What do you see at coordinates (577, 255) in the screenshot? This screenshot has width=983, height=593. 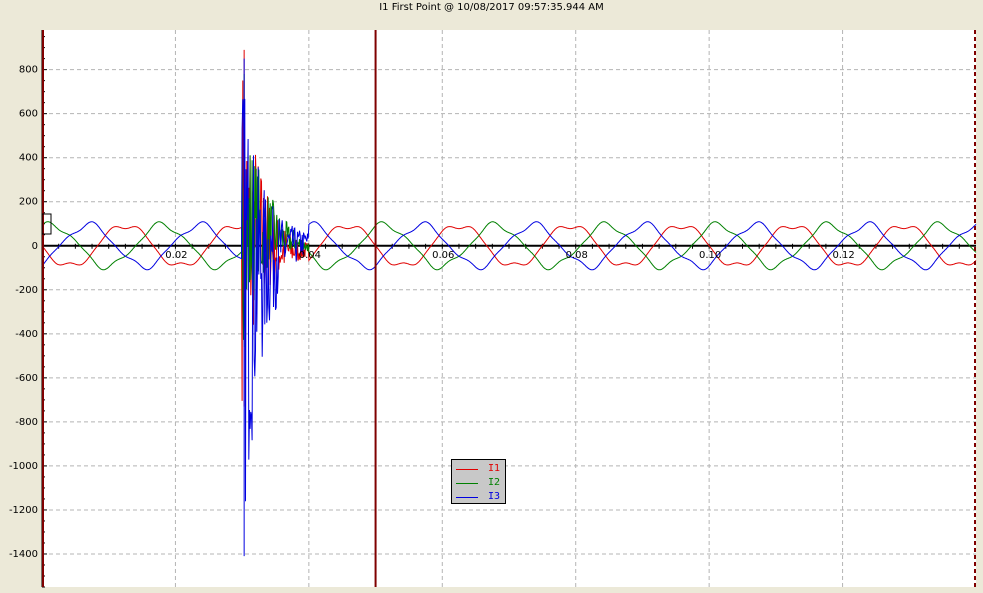 I see `x-tick-label: 0.08` at bounding box center [577, 255].